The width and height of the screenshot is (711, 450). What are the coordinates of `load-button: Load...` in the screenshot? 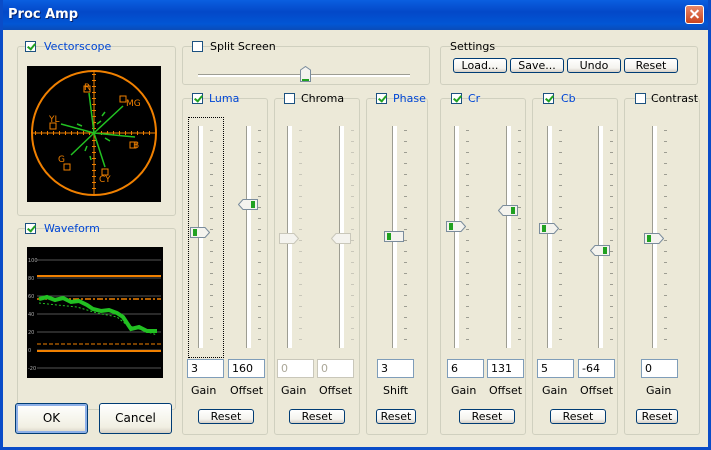 It's located at (480, 65).